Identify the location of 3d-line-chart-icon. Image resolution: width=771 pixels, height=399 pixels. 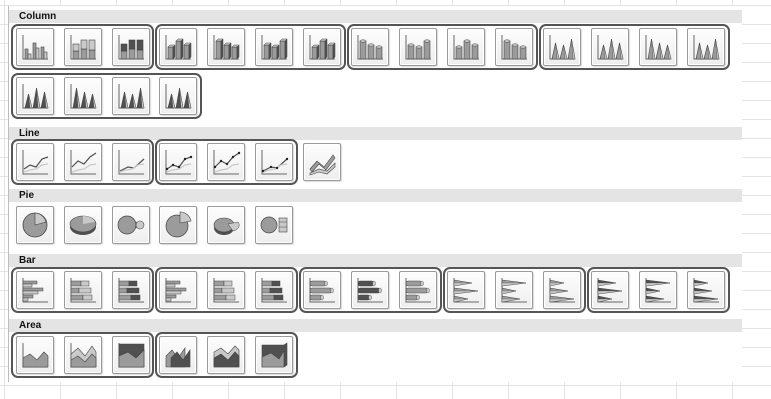
(322, 165).